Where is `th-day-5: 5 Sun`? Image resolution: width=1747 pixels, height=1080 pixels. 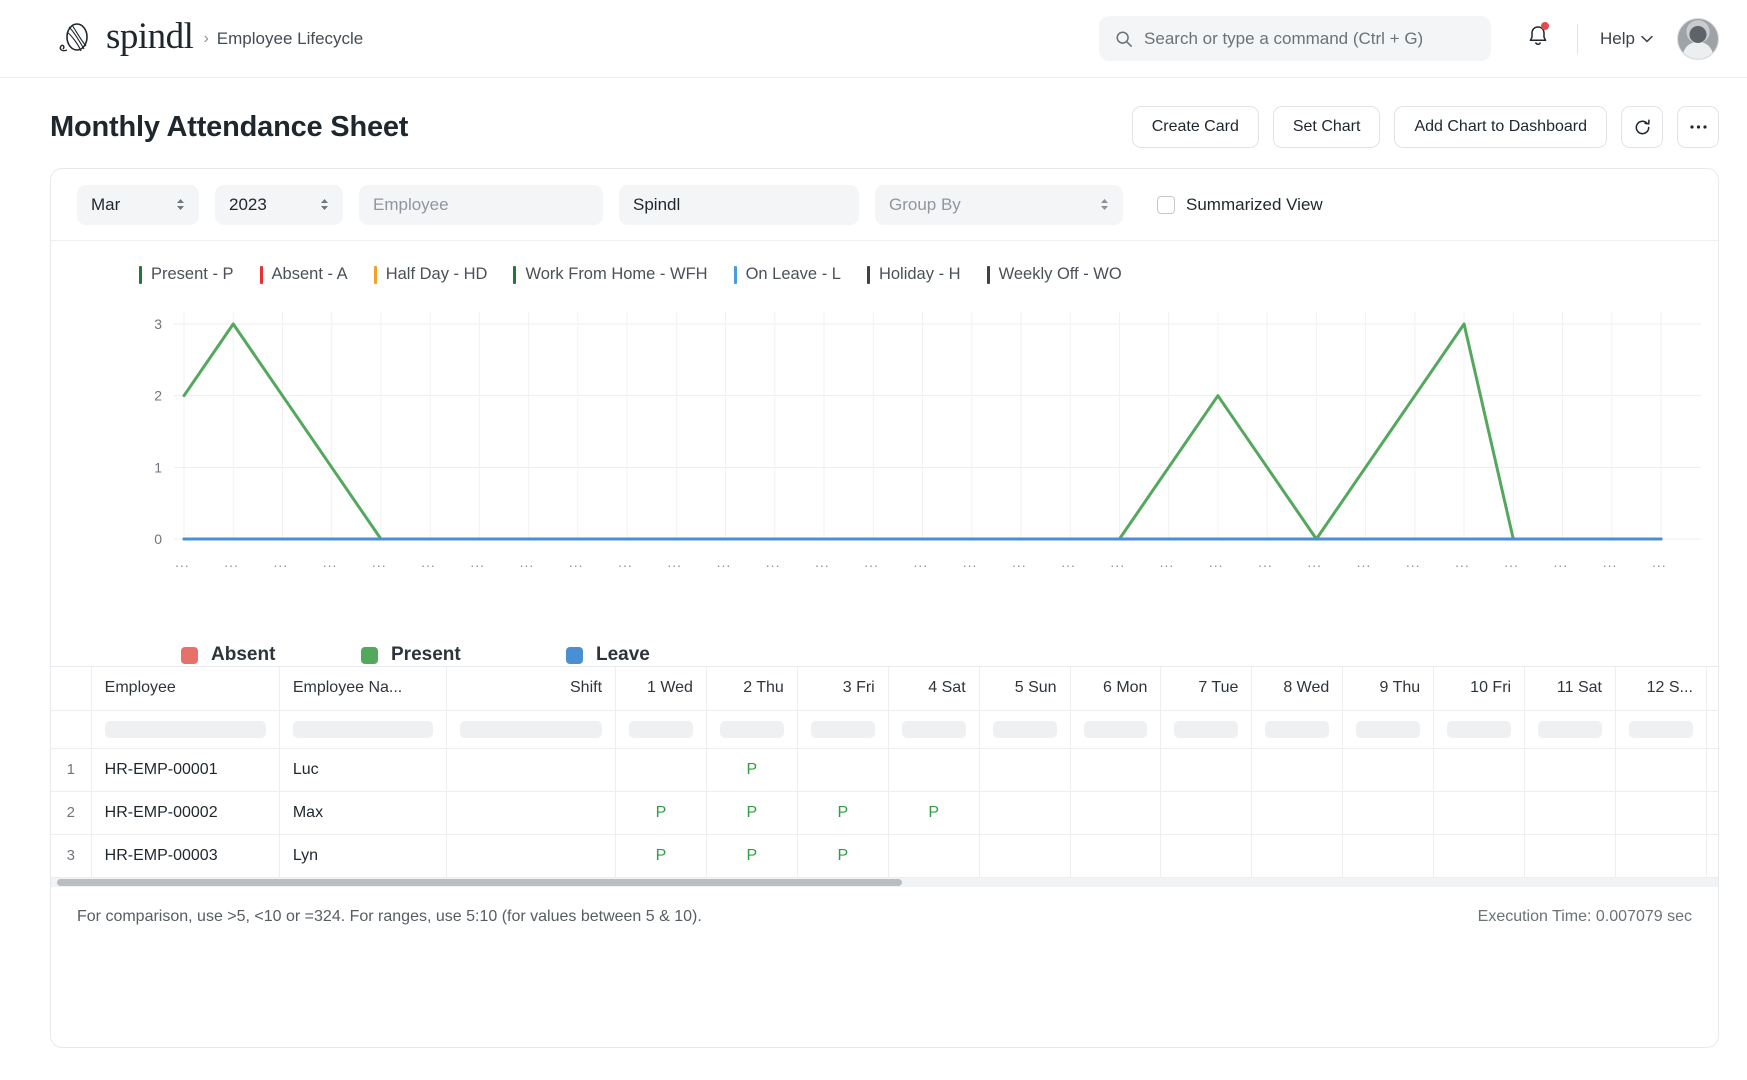 th-day-5: 5 Sun is located at coordinates (1025, 689).